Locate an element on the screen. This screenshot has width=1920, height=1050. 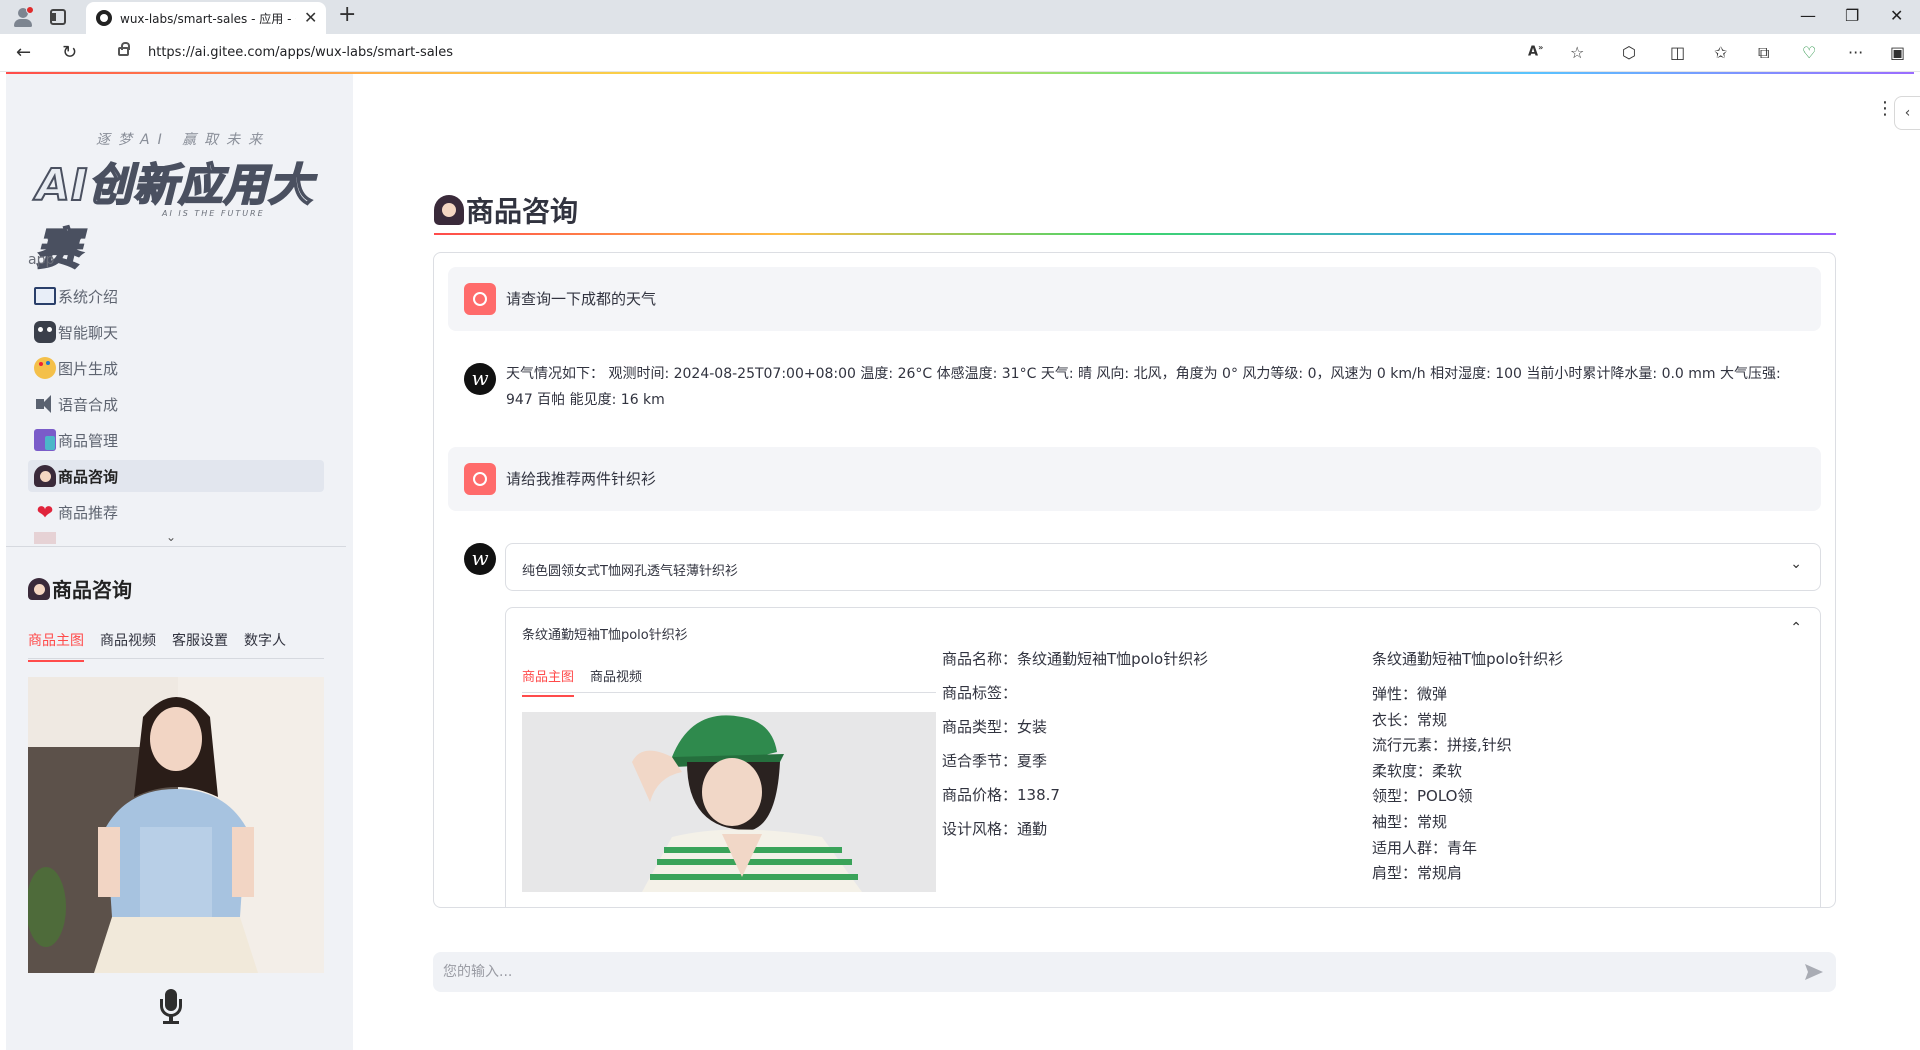
close-window-icon: ✕ is located at coordinates (1896, 15).